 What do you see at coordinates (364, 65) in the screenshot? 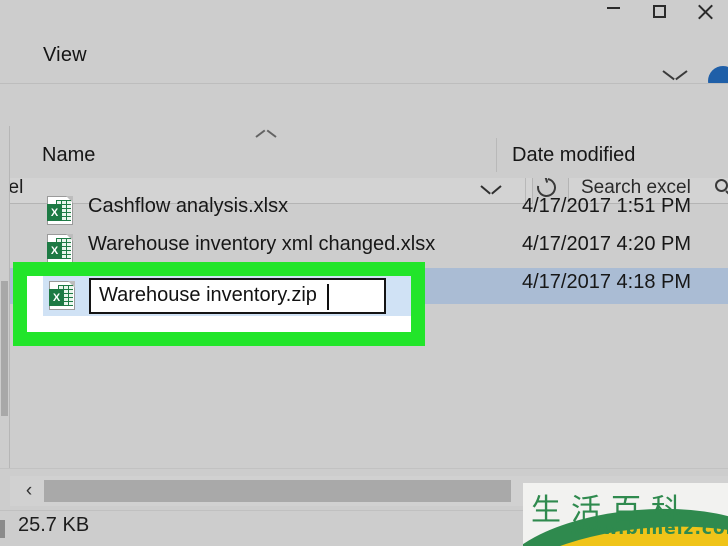
I see `ribbon-tab-bar: View` at bounding box center [364, 65].